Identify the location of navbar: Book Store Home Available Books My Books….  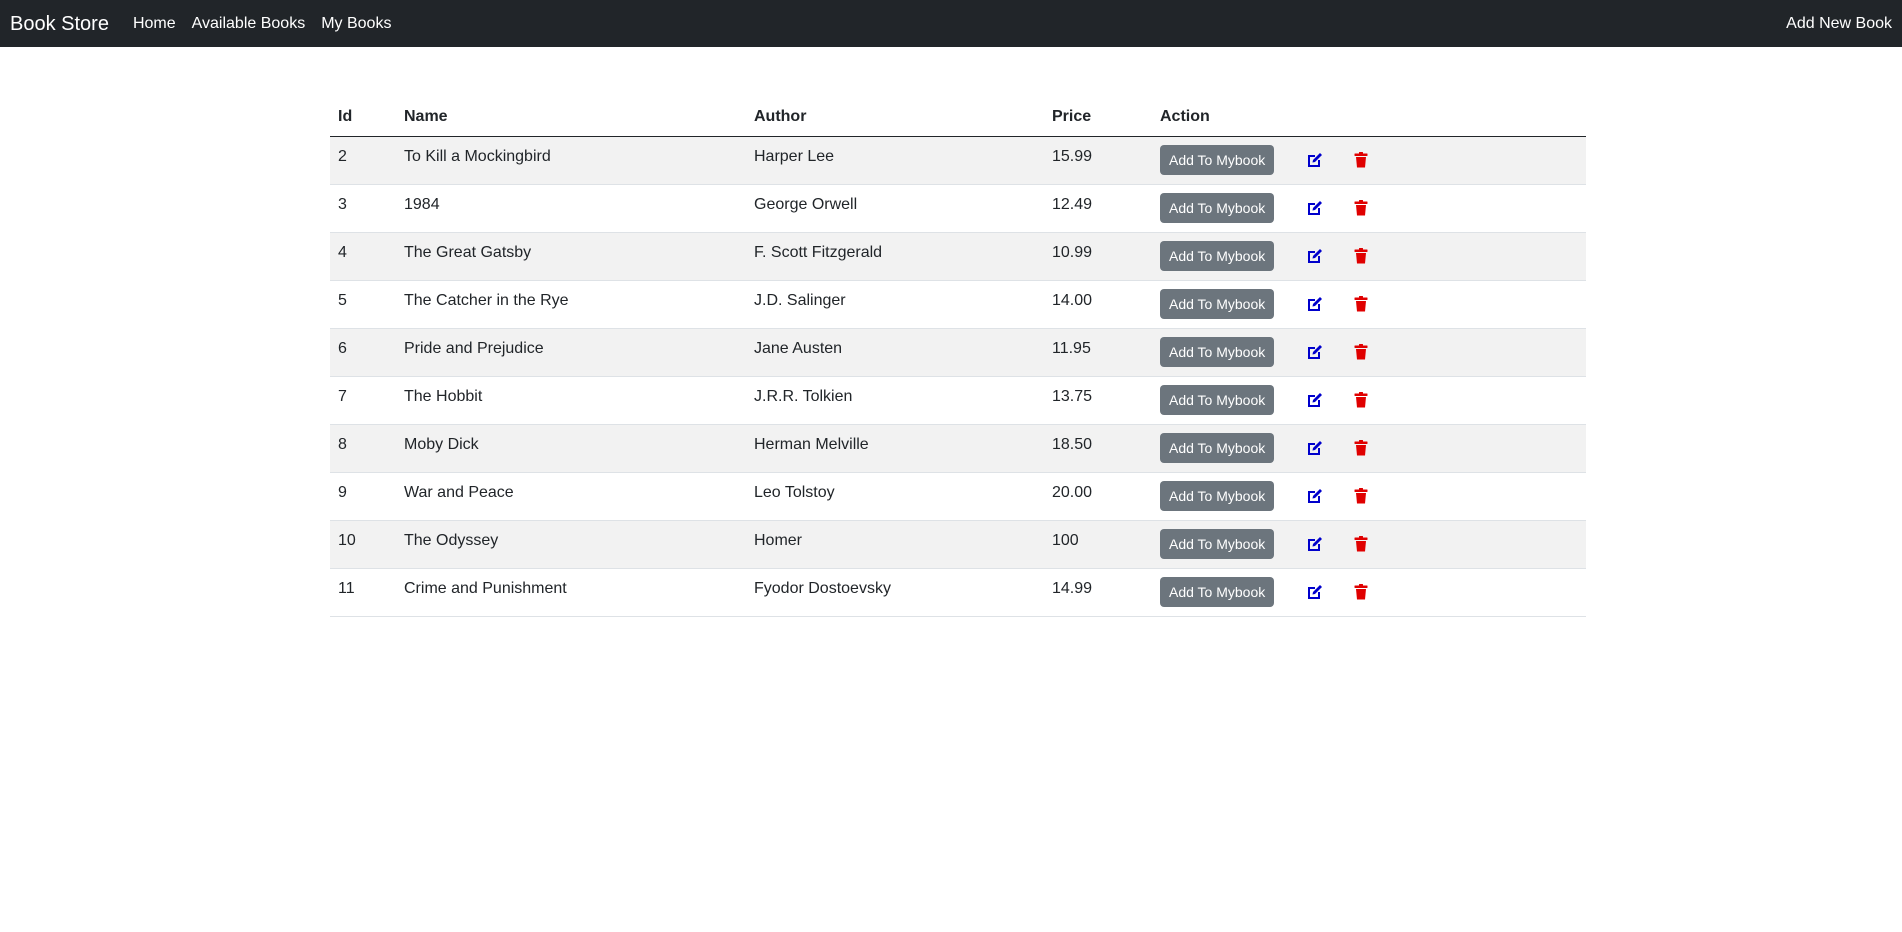
(951, 23).